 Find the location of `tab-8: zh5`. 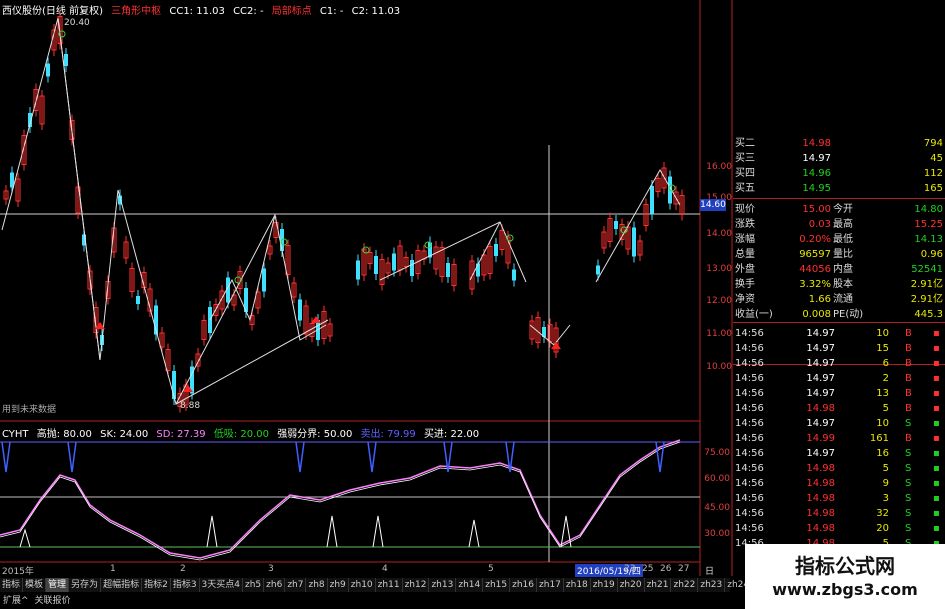

tab-8: zh5 is located at coordinates (254, 585).